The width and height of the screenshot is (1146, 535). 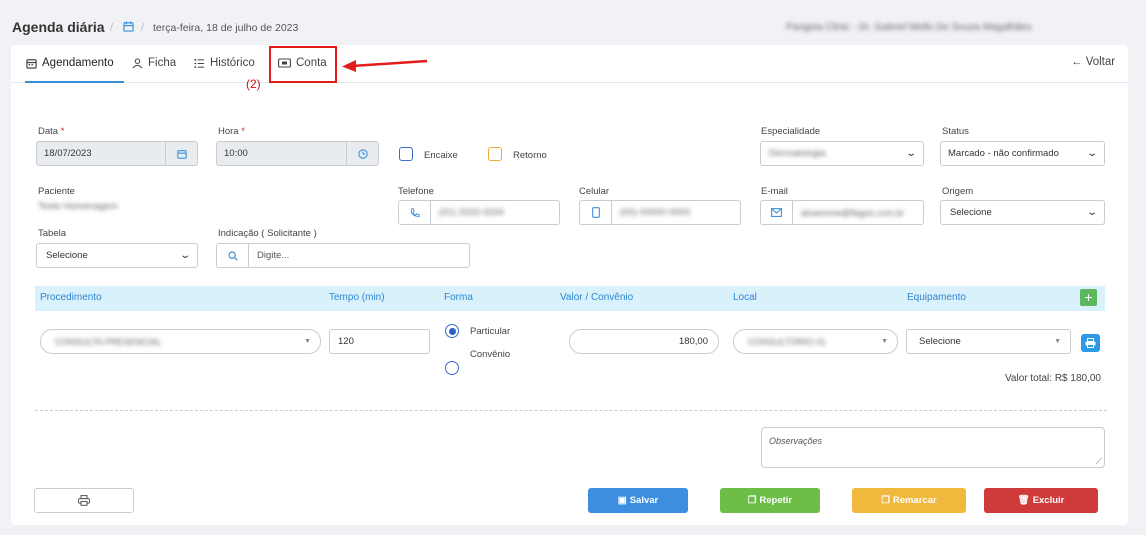 What do you see at coordinates (232, 63) in the screenshot?
I see `tab-label: Histórico` at bounding box center [232, 63].